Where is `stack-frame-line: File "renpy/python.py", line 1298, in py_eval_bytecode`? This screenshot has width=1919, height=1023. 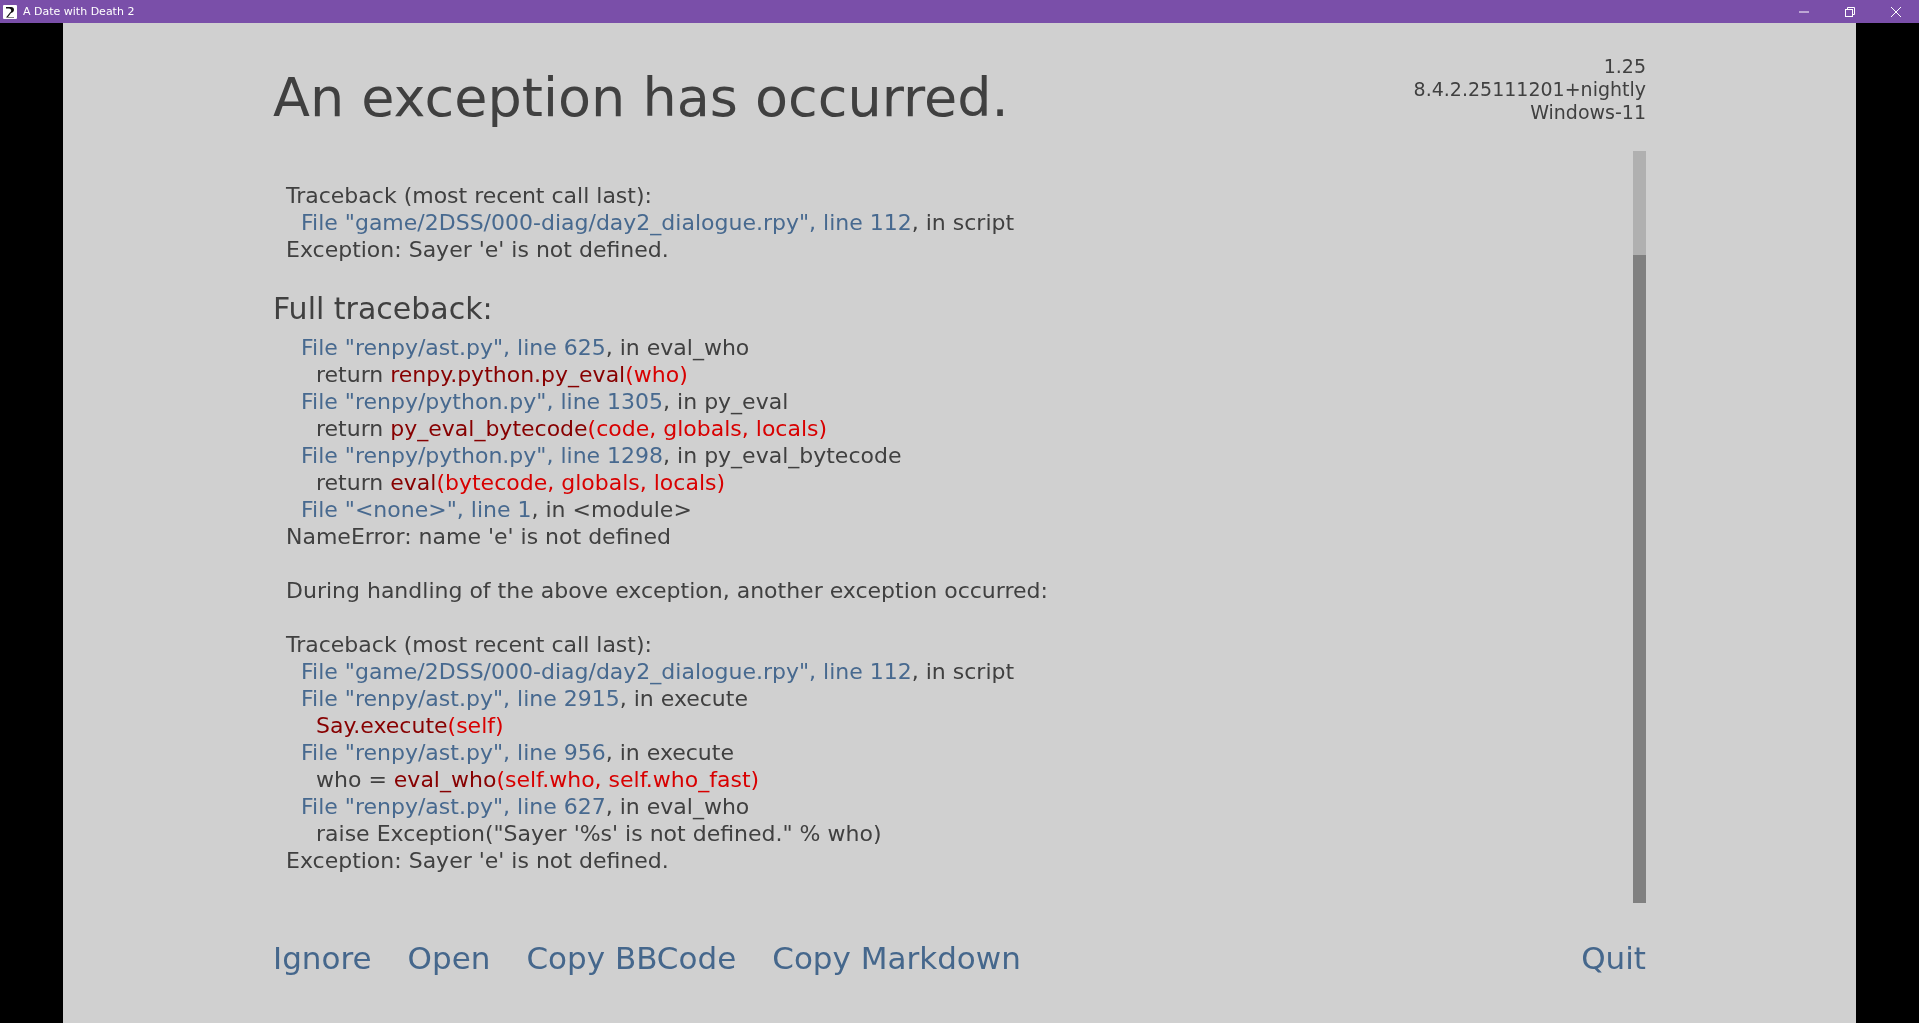 stack-frame-line: File "renpy/python.py", line 1298, in py_eval_bytecode is located at coordinates (601, 455).